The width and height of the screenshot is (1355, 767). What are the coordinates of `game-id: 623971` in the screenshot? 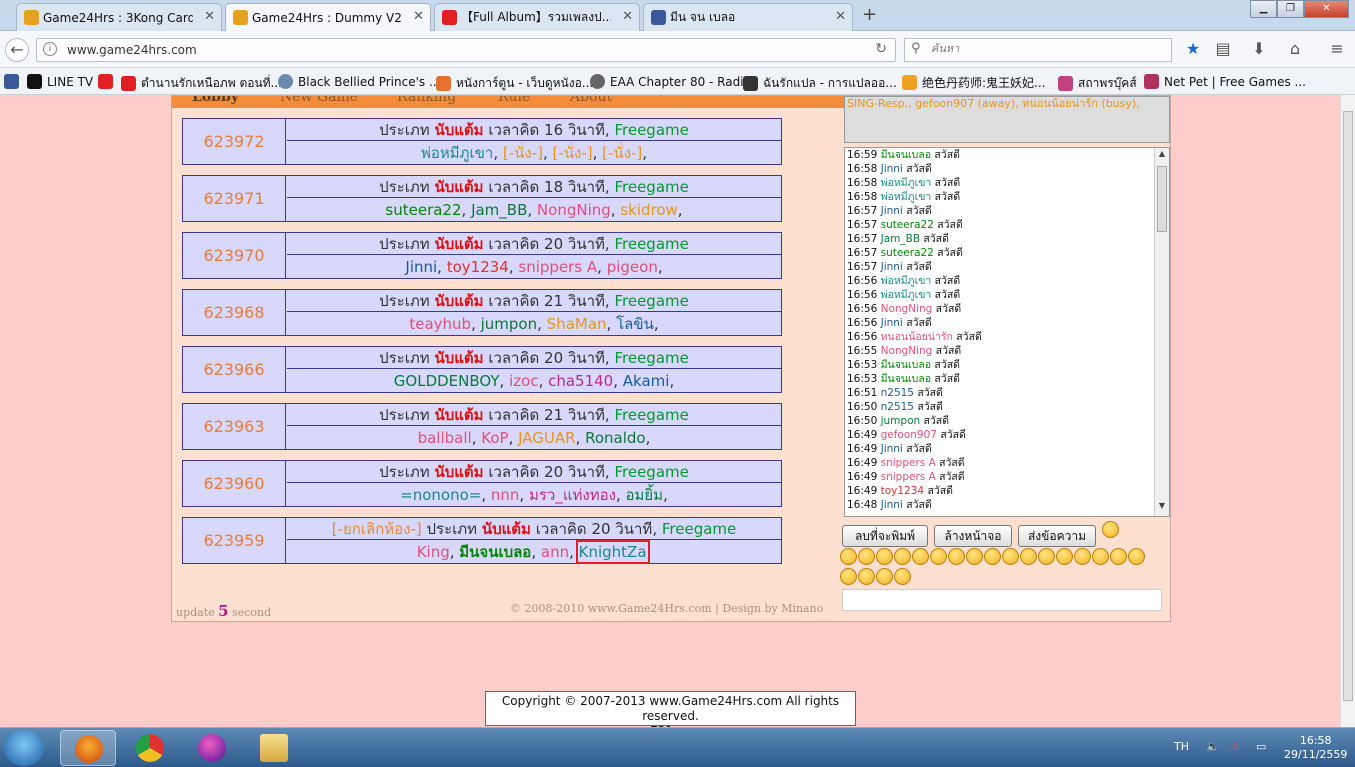 It's located at (234, 198).